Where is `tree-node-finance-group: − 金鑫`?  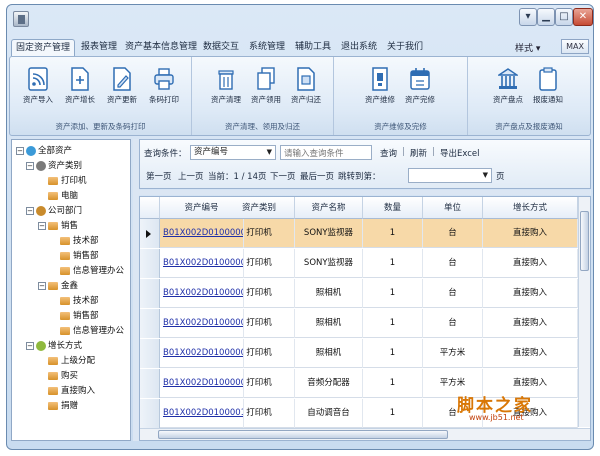
tree-node-finance-group: − 金鑫 is located at coordinates (58, 286).